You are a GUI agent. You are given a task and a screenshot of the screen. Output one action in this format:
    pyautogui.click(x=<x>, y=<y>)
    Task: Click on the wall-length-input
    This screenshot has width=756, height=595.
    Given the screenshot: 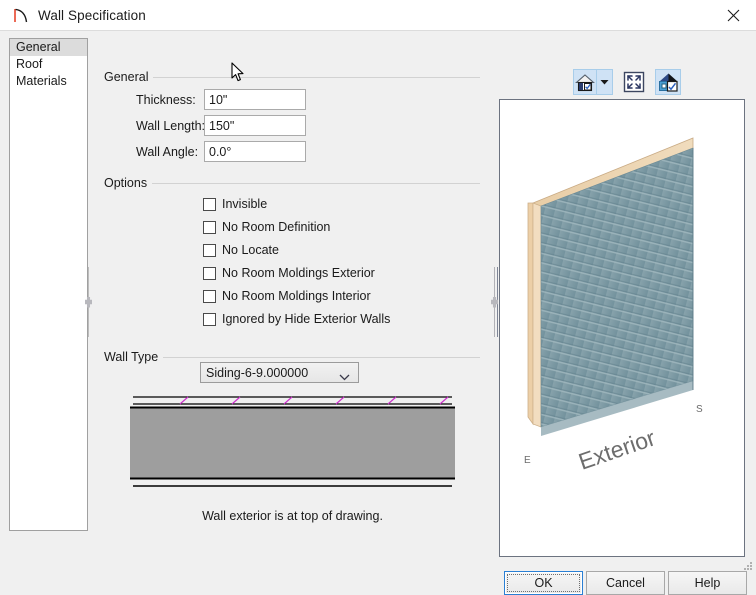 What is the action you would take?
    pyautogui.click(x=255, y=125)
    